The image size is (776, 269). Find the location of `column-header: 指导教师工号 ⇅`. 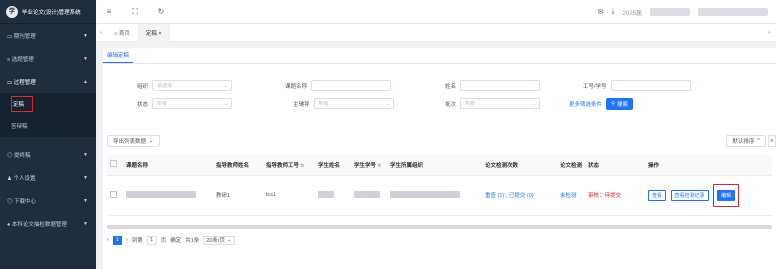

column-header: 指导教师工号 ⇅ is located at coordinates (289, 165).